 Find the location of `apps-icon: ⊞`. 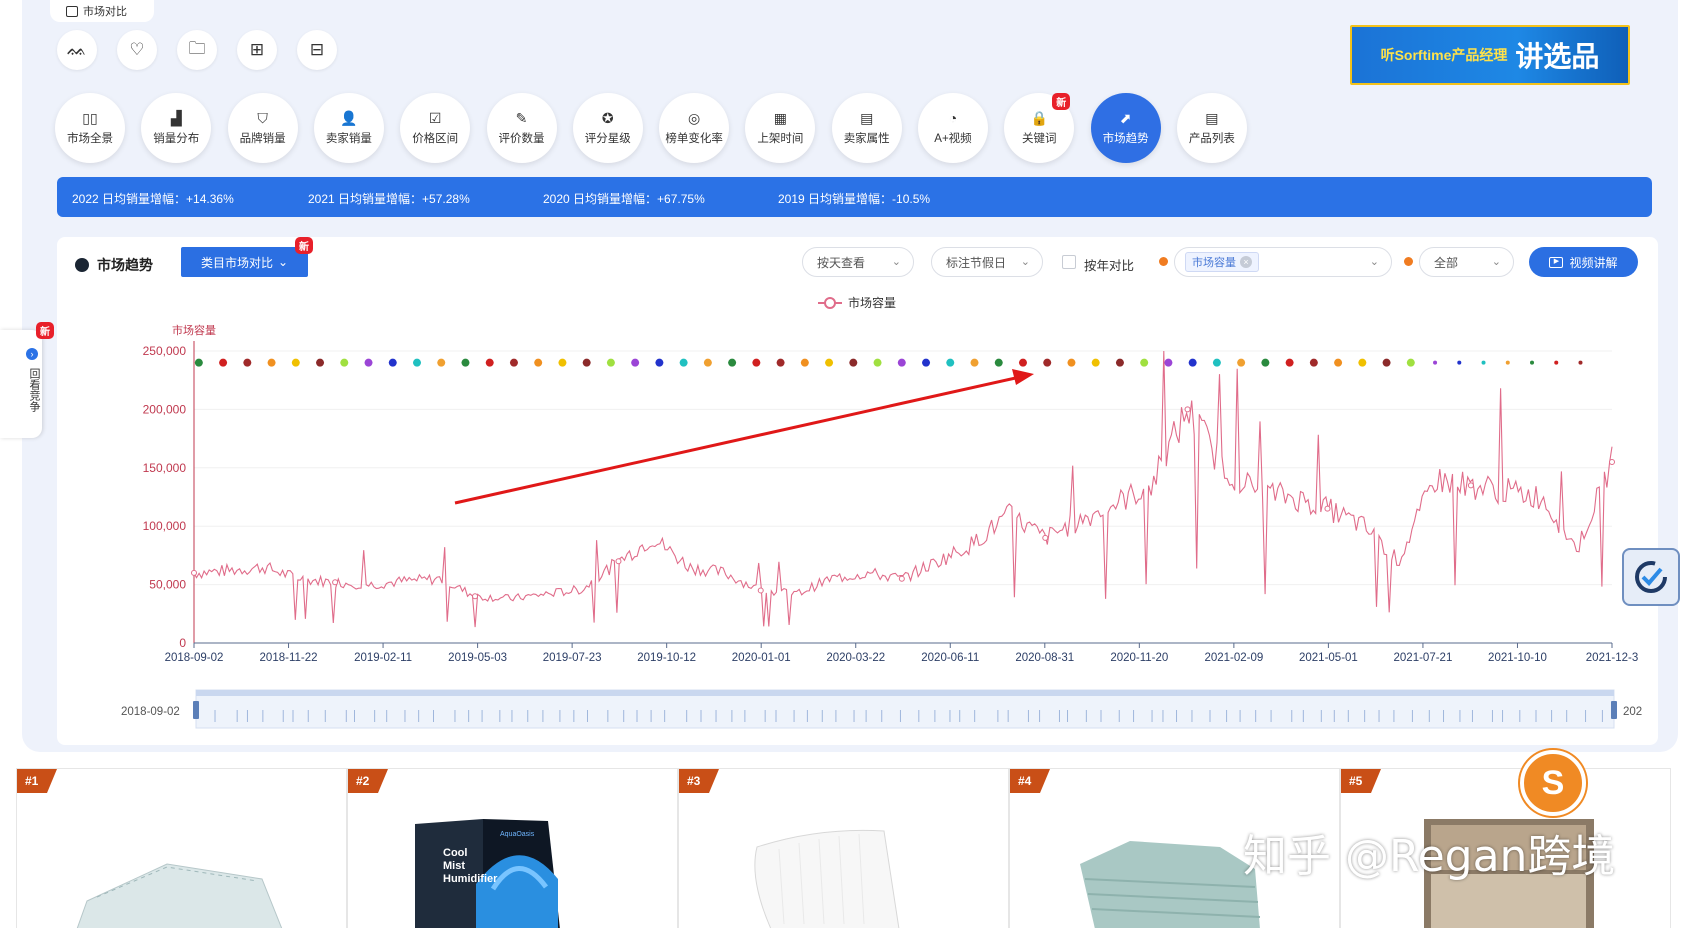

apps-icon: ⊞ is located at coordinates (257, 49).